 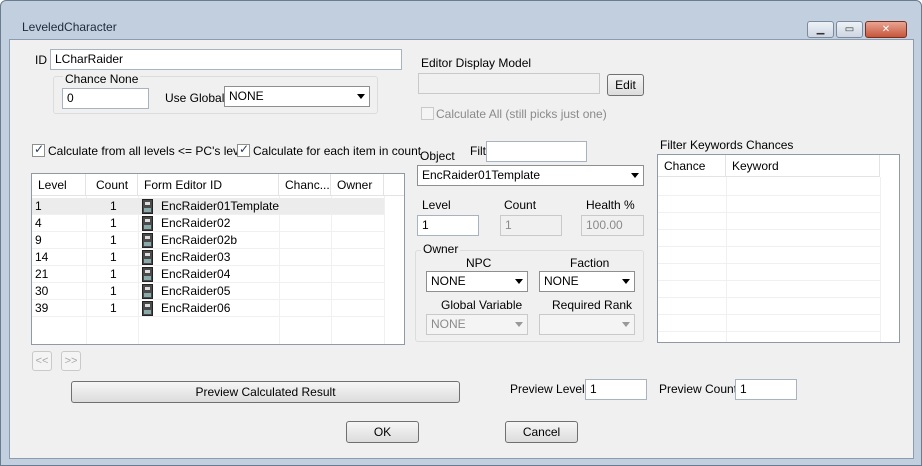 I want to click on edit-button: Edit, so click(x=625, y=85).